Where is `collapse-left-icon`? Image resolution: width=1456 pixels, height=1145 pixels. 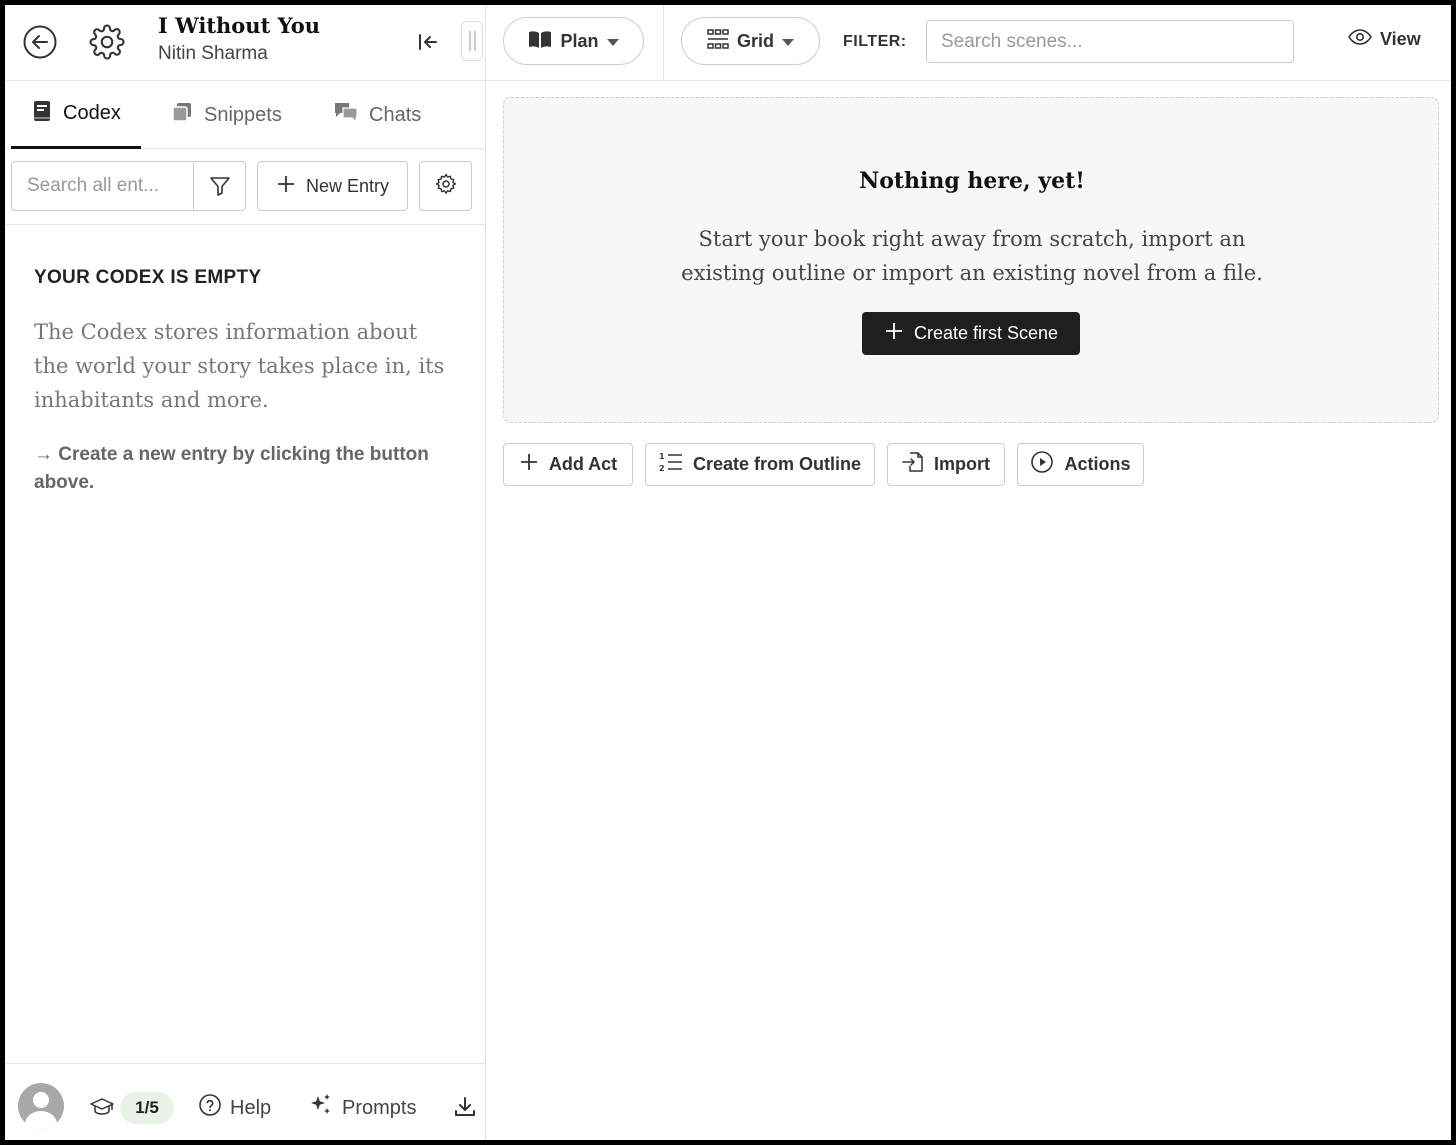 collapse-left-icon is located at coordinates (428, 42).